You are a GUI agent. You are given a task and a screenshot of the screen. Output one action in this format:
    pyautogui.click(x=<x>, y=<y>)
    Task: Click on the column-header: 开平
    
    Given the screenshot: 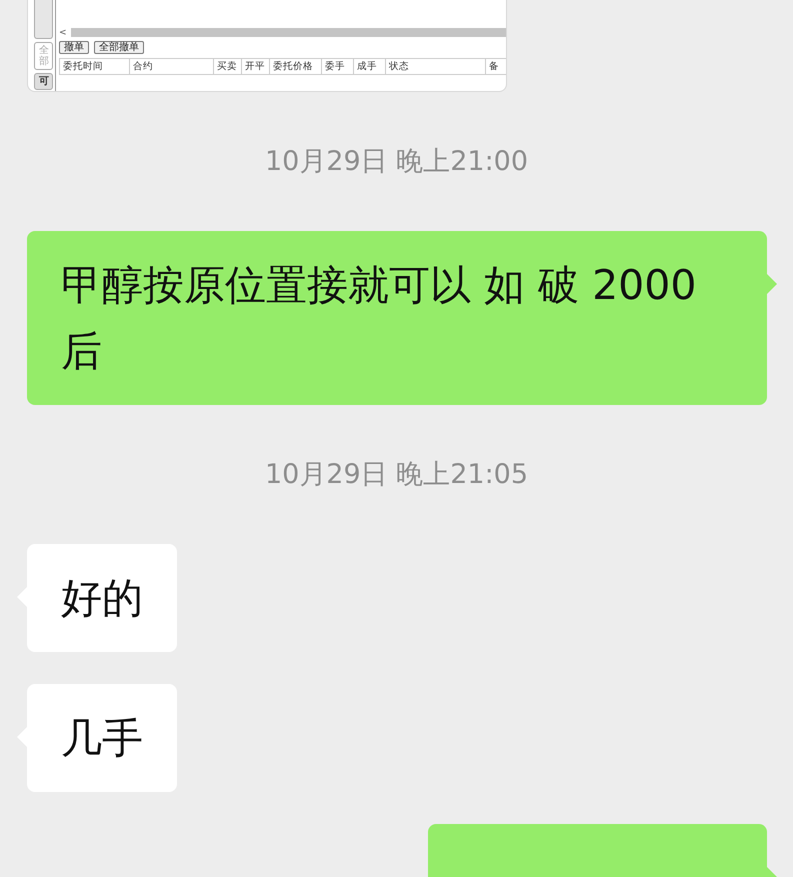 What is the action you would take?
    pyautogui.click(x=256, y=66)
    